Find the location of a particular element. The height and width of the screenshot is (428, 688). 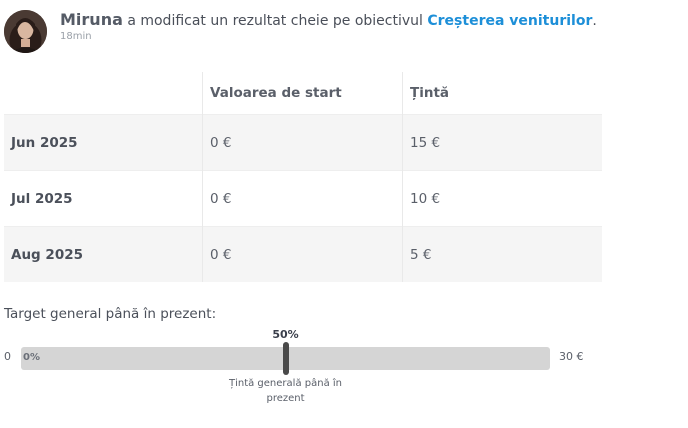

avatar is located at coordinates (25, 31).